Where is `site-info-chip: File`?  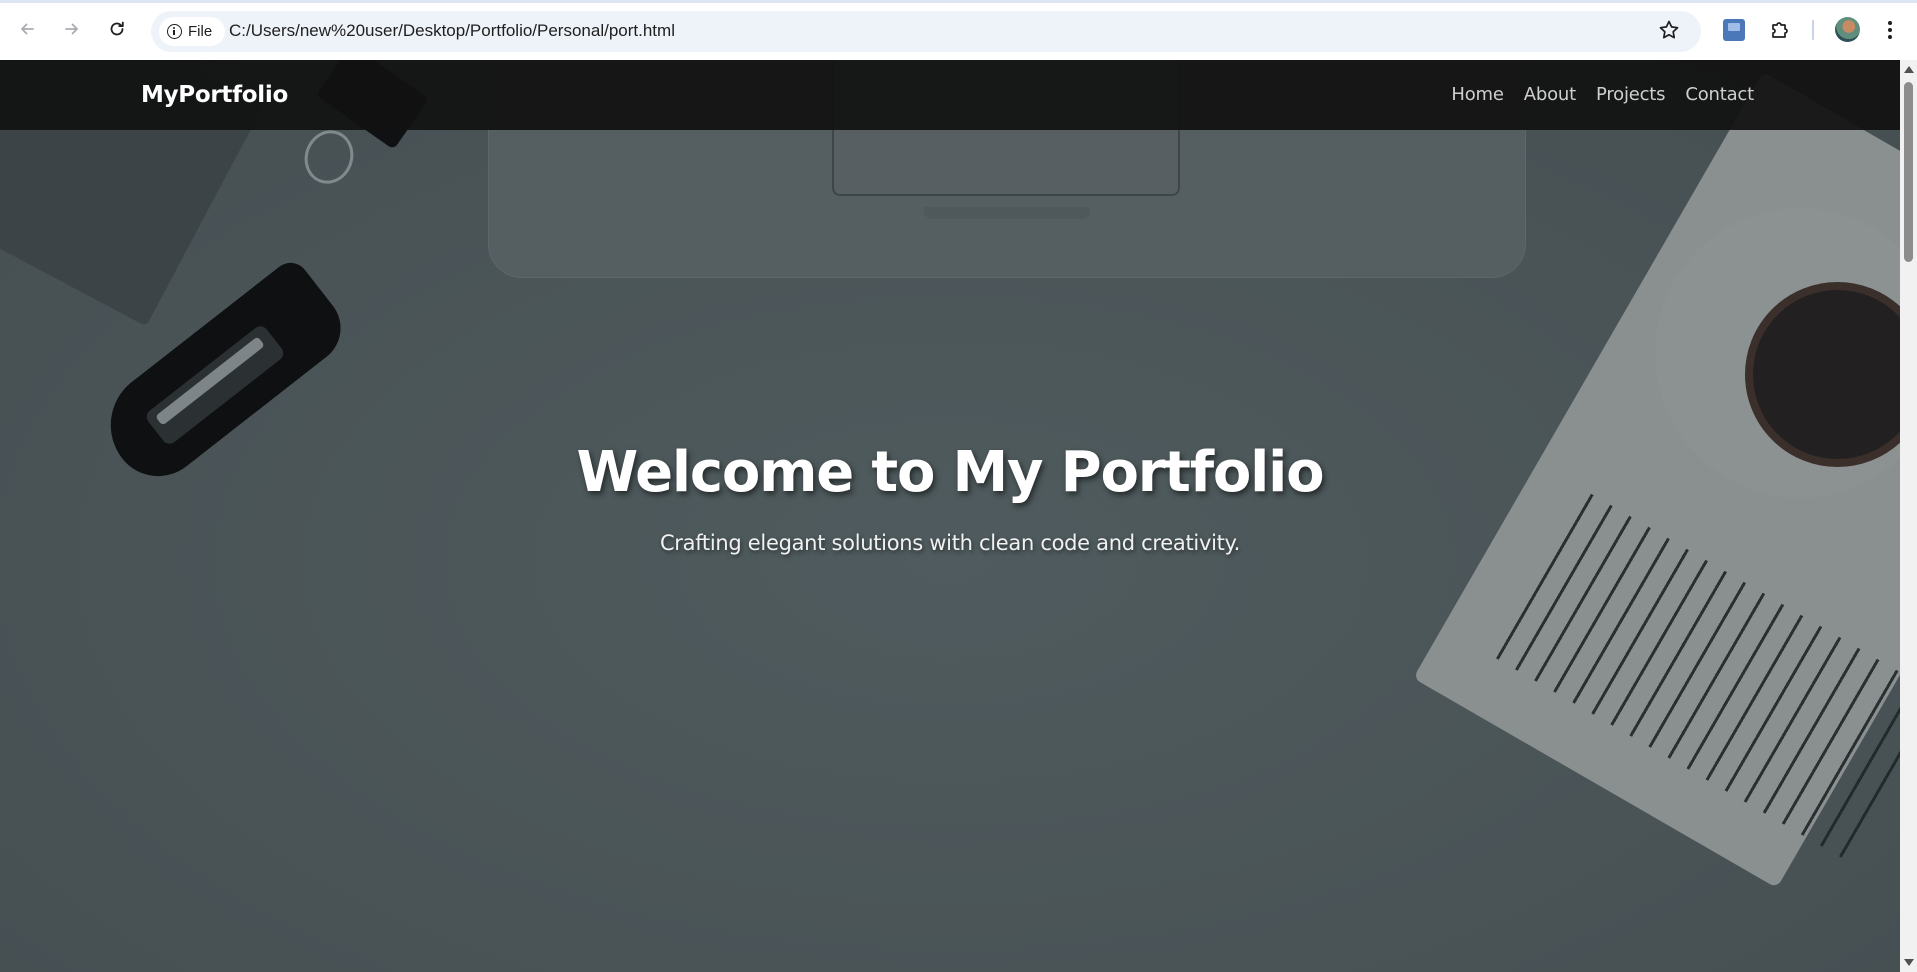
site-info-chip: File is located at coordinates (192, 31).